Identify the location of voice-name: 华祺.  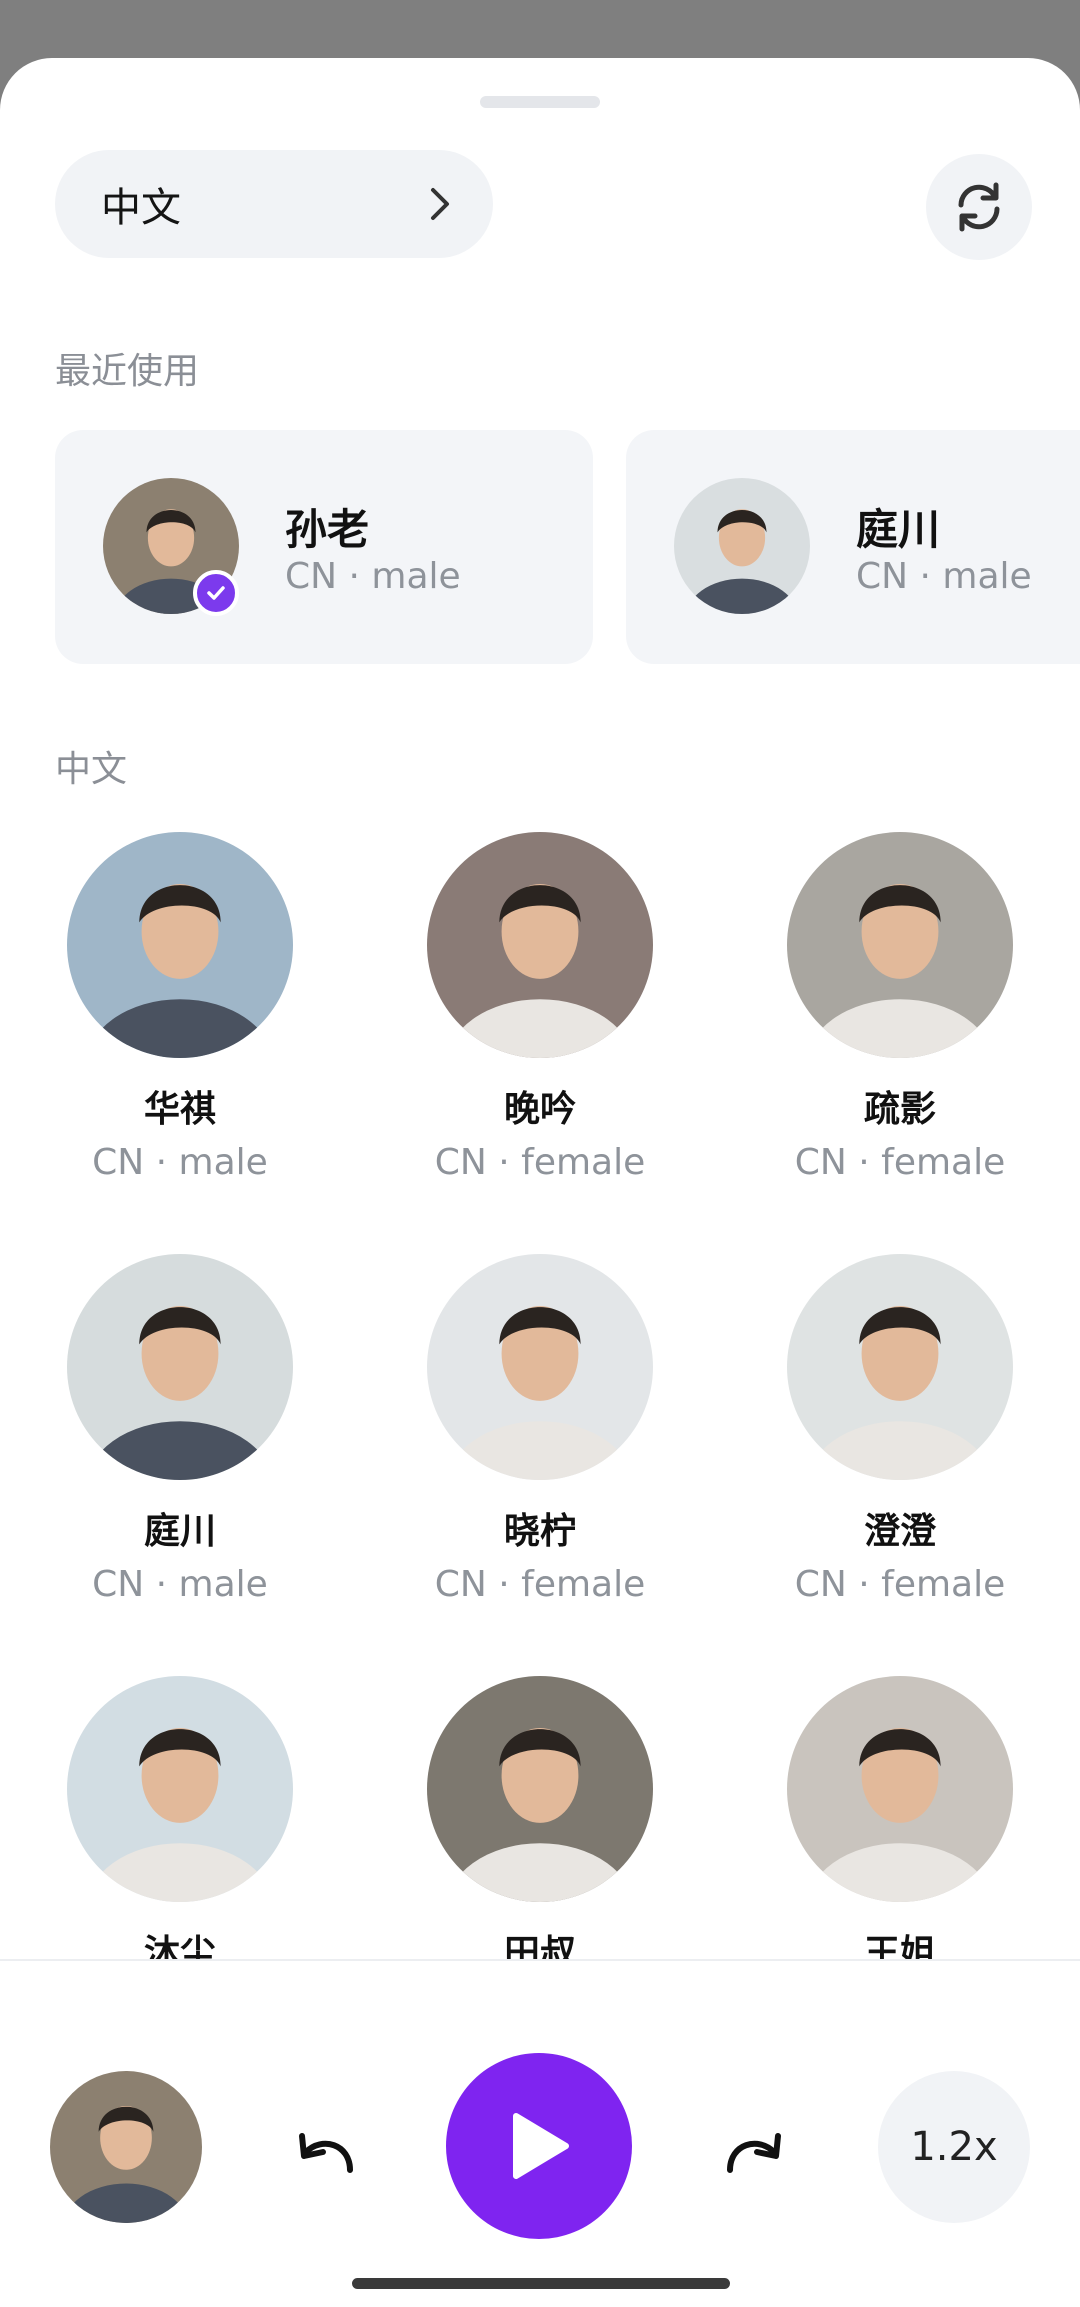
(179, 1109).